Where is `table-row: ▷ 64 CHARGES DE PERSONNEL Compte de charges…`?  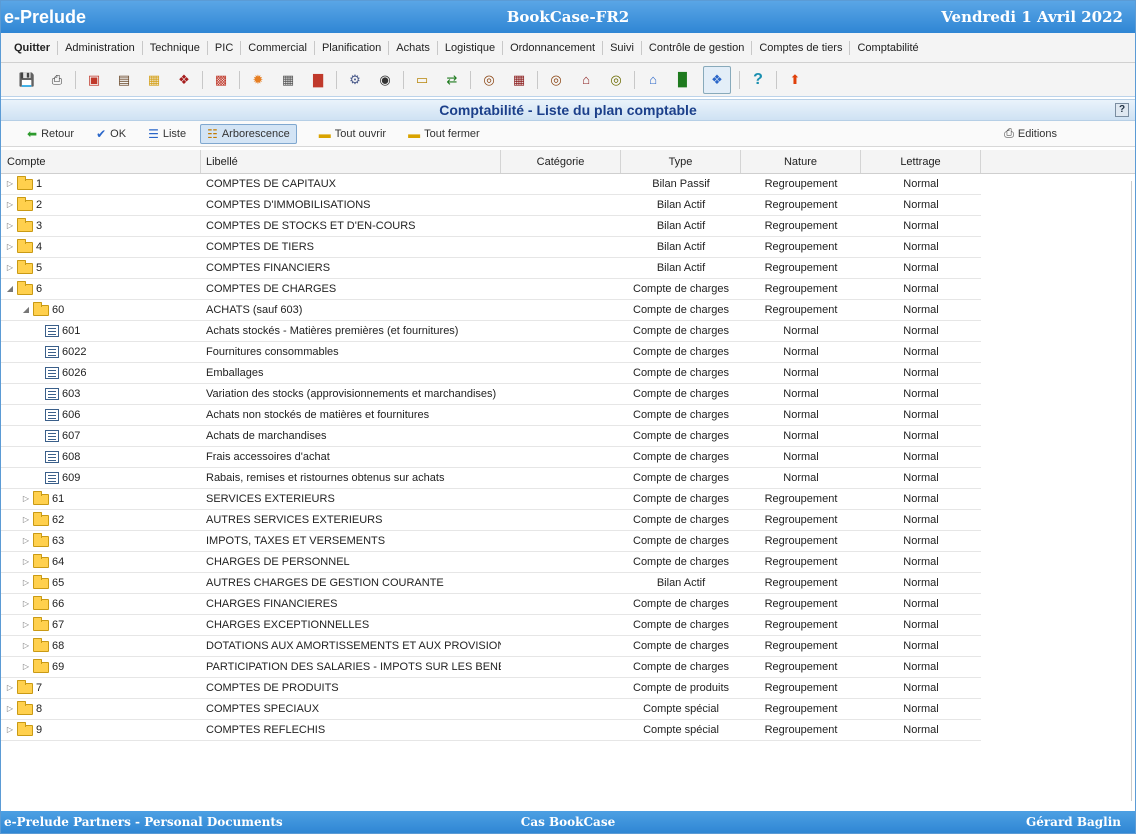
table-row: ▷ 64 CHARGES DE PERSONNEL Compte de charges… is located at coordinates (491, 562).